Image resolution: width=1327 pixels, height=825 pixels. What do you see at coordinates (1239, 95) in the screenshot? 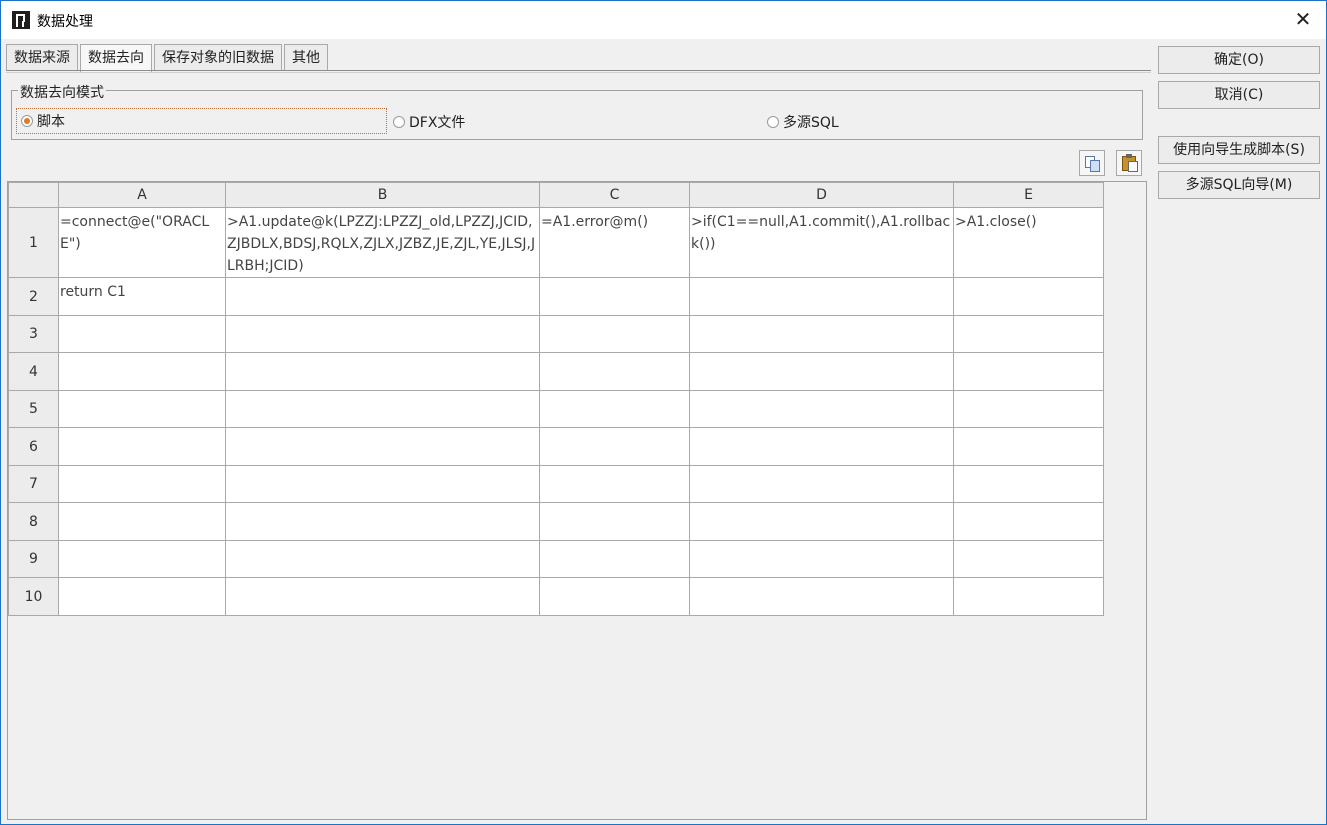
I see `cancel-button: 取消(C)` at bounding box center [1239, 95].